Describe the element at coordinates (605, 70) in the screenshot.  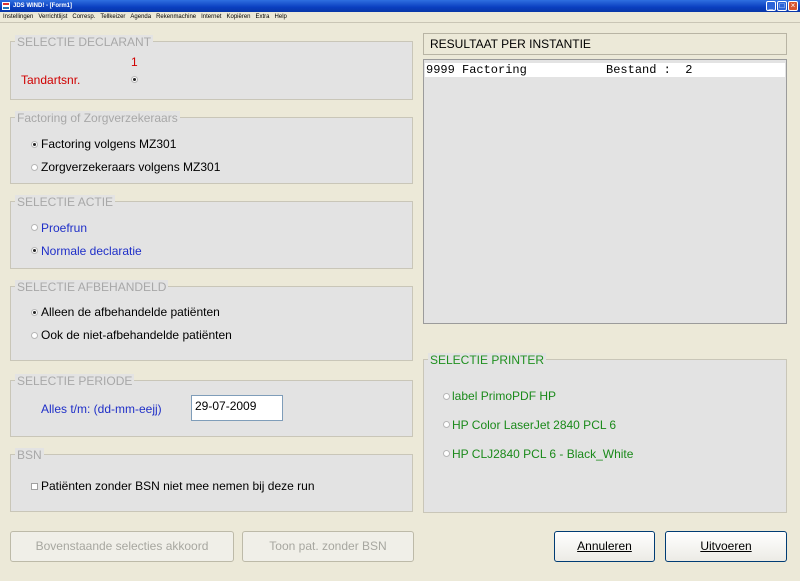
I see `list-item: 9999 Factoring Bestand : 2` at that location.